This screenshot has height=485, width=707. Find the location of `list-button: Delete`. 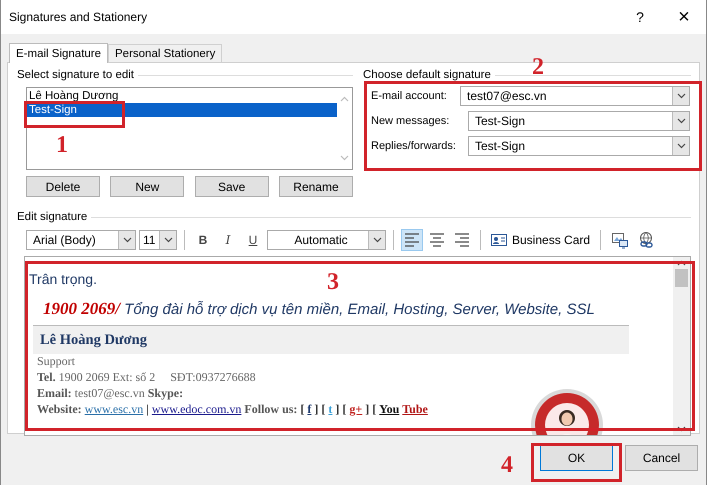

list-button: Delete is located at coordinates (63, 186).